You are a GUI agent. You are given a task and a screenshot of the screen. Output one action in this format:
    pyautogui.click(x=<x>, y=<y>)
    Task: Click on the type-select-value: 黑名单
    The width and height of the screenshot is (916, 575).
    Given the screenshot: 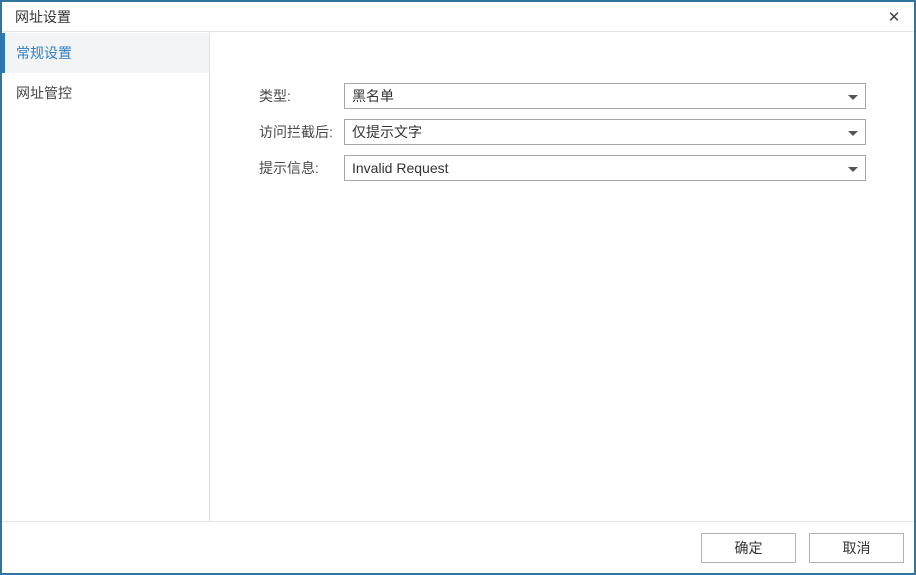 What is the action you would take?
    pyautogui.click(x=373, y=96)
    